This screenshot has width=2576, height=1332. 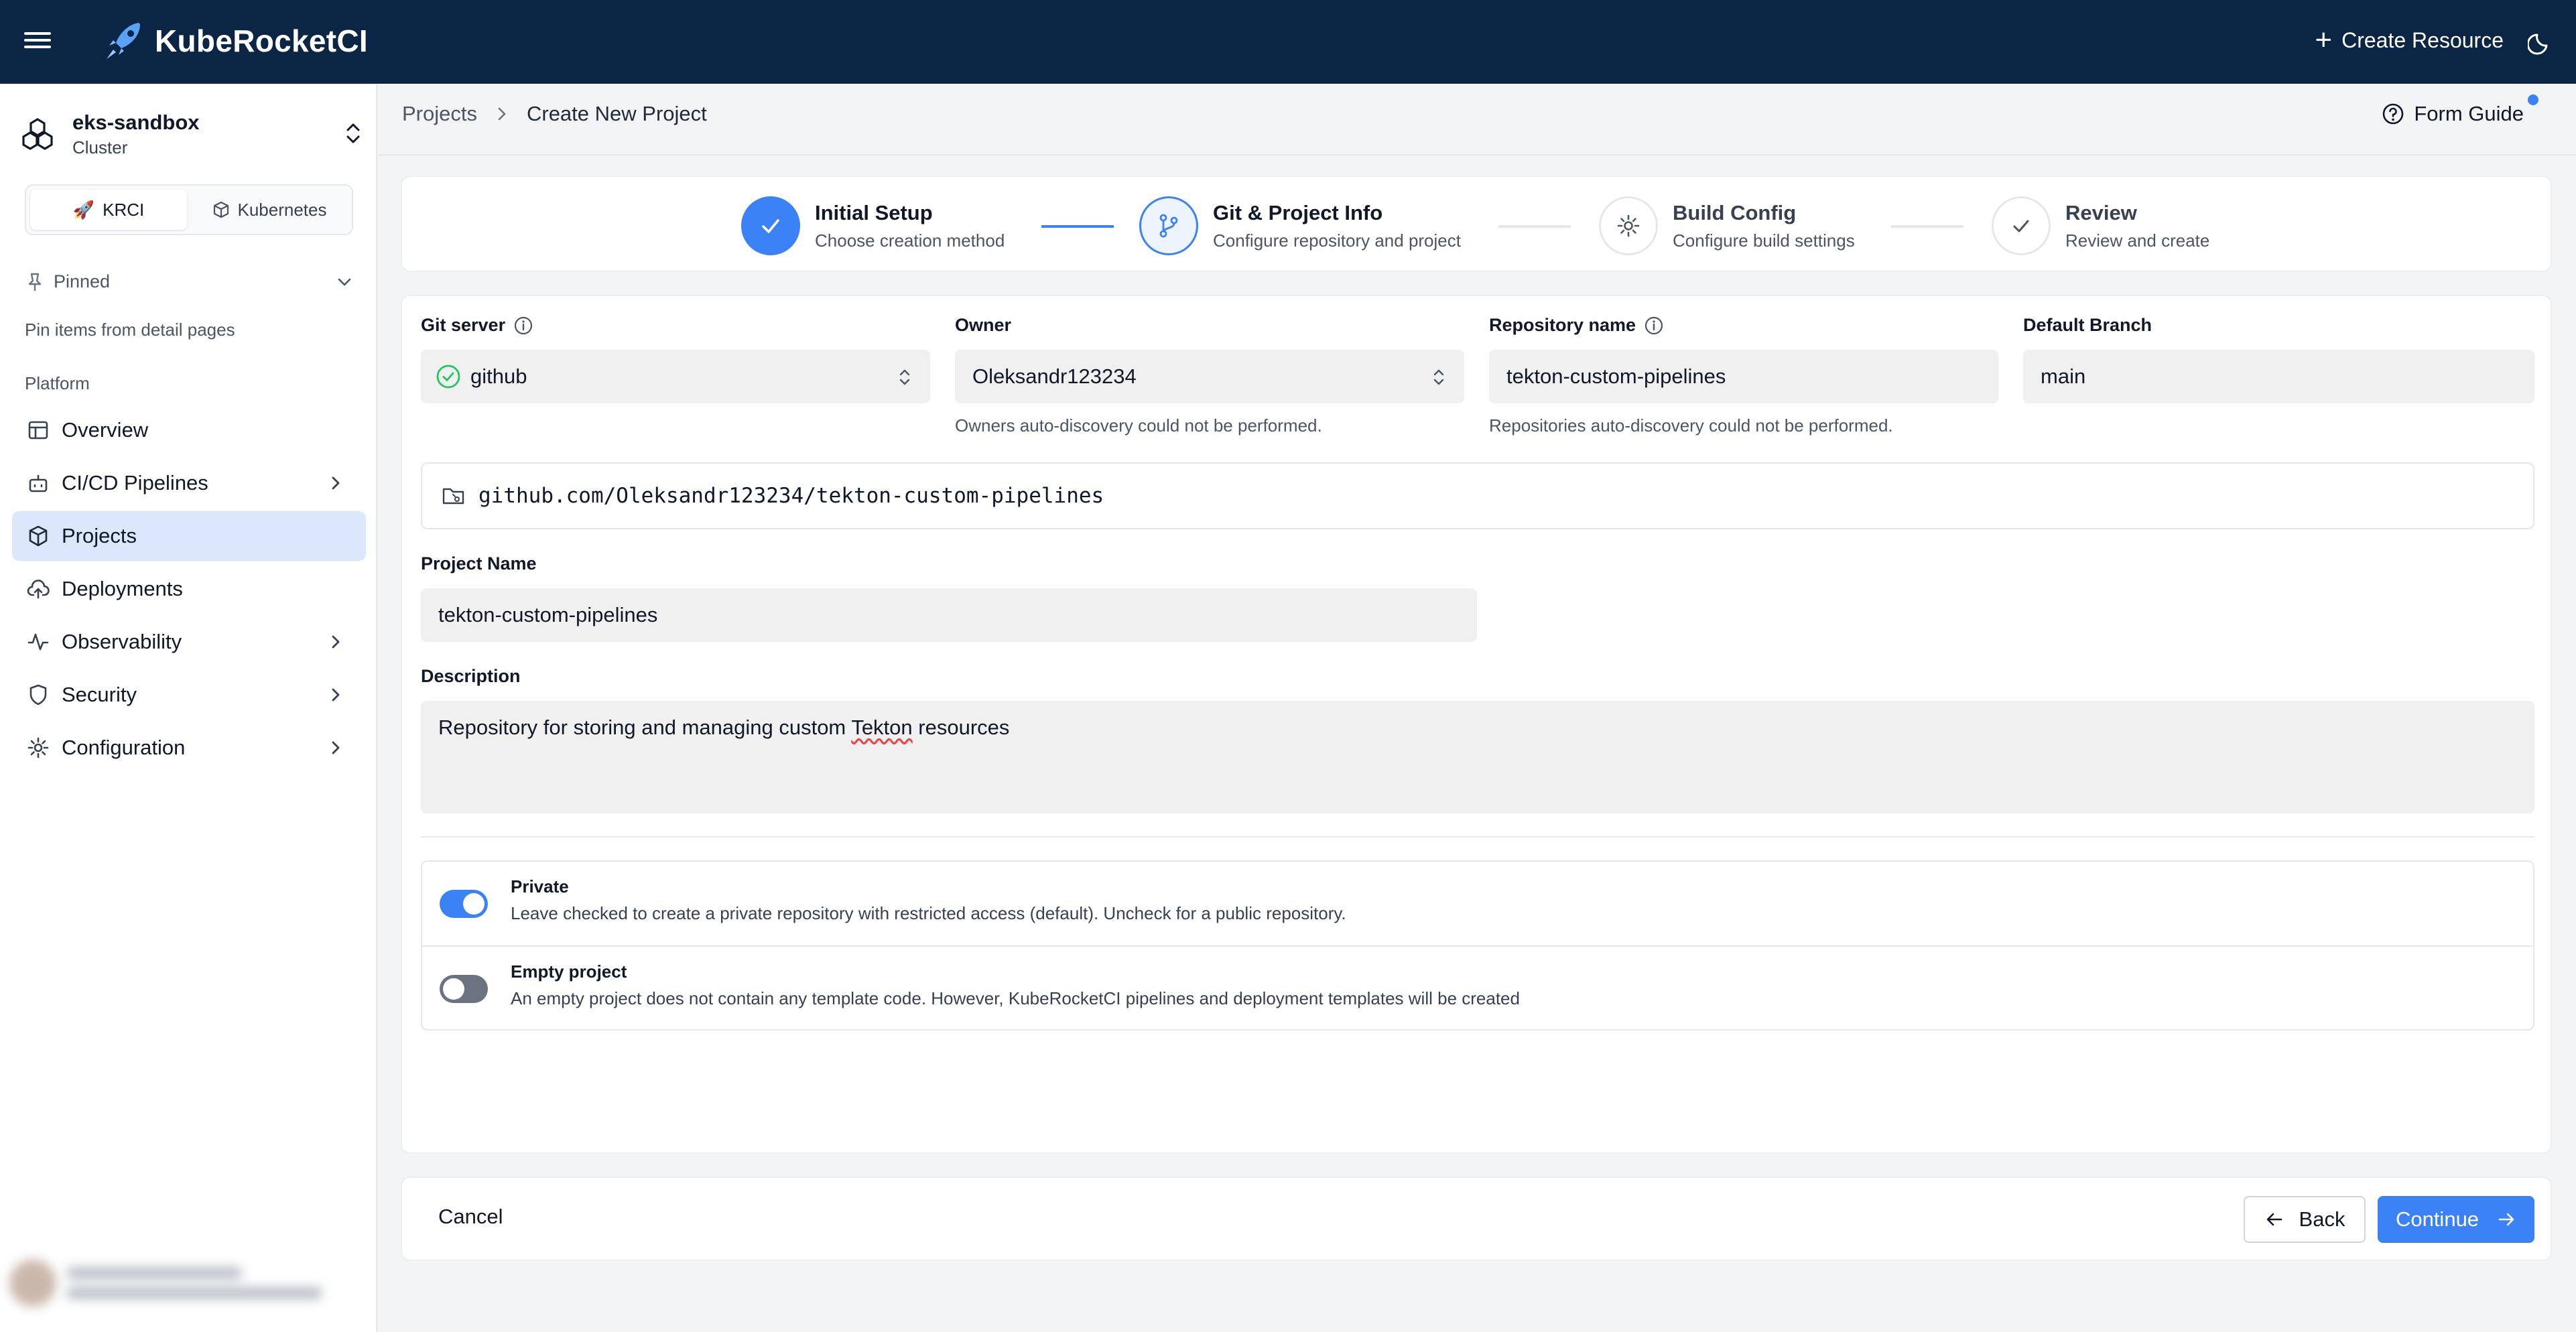 What do you see at coordinates (189, 642) in the screenshot?
I see `sidebar-item-observability: Observability` at bounding box center [189, 642].